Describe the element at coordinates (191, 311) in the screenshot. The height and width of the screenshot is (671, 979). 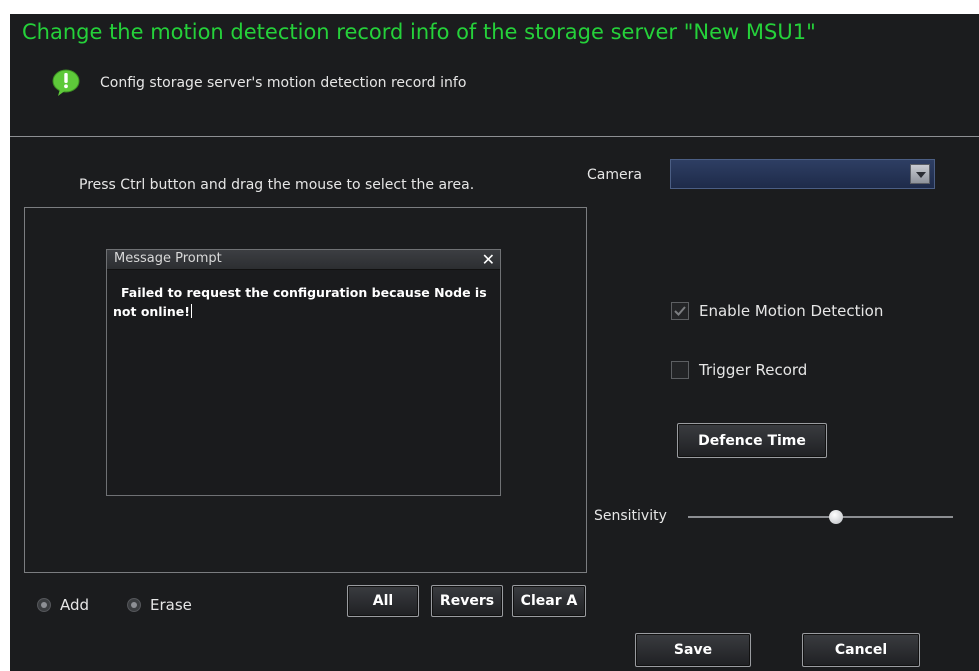
I see `text-caret` at that location.